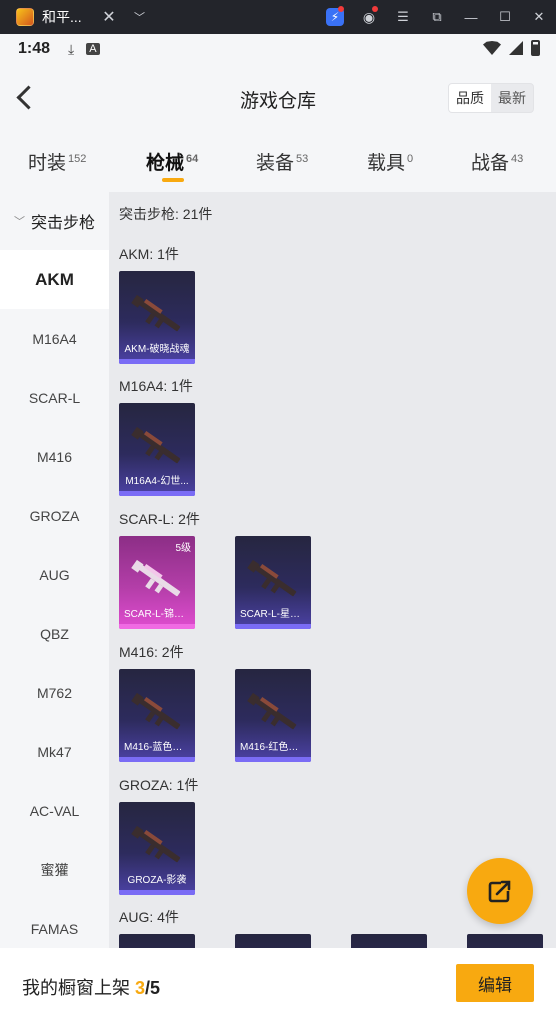  What do you see at coordinates (539, 17) in the screenshot?
I see `window-close-icon: ✕` at bounding box center [539, 17].